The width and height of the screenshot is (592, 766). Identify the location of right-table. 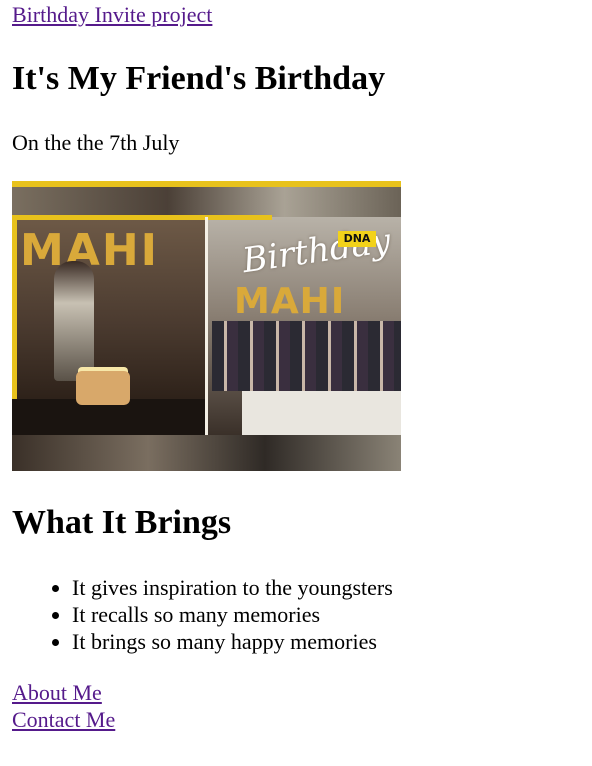
(321, 413).